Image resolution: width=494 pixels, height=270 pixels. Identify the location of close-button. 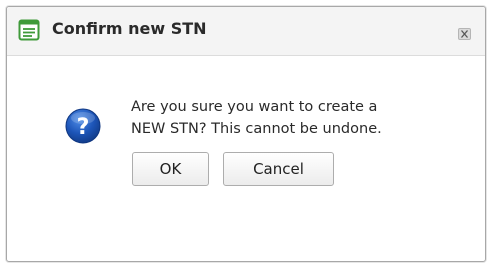
(464, 34).